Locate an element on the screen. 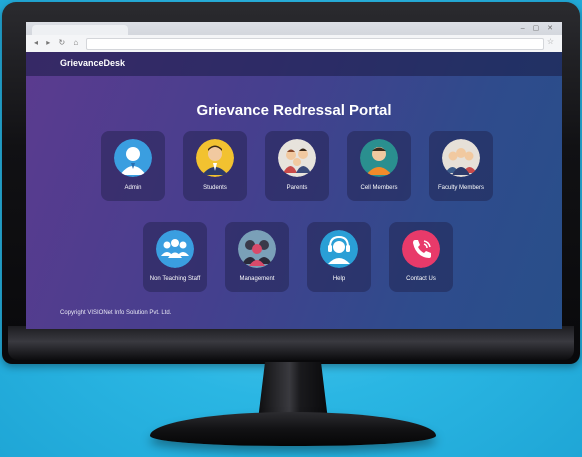  parents-avatar-icon is located at coordinates (297, 158).